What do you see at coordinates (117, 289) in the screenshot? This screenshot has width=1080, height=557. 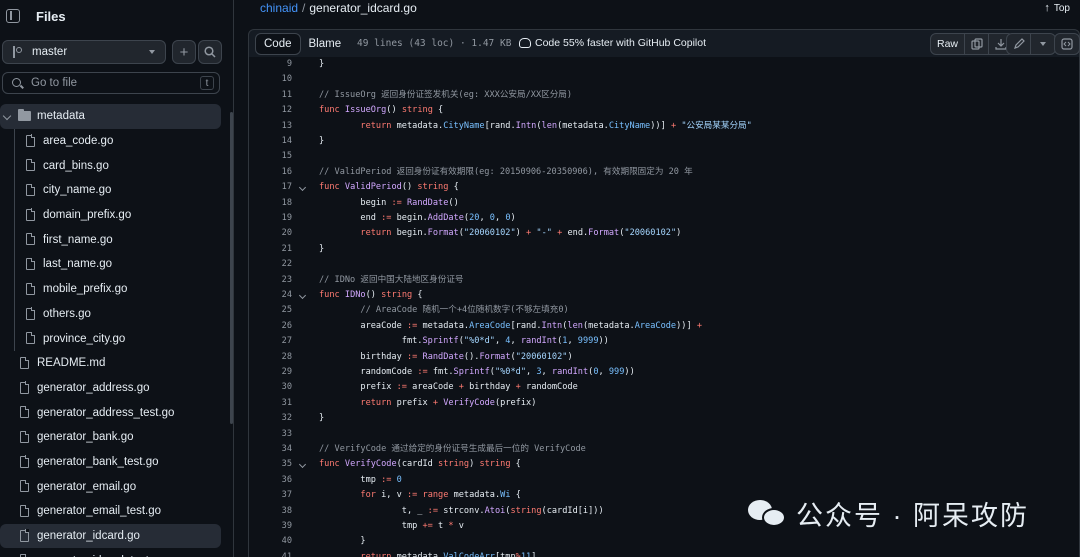 I see `tree-file-item: mobile_prefix.go` at bounding box center [117, 289].